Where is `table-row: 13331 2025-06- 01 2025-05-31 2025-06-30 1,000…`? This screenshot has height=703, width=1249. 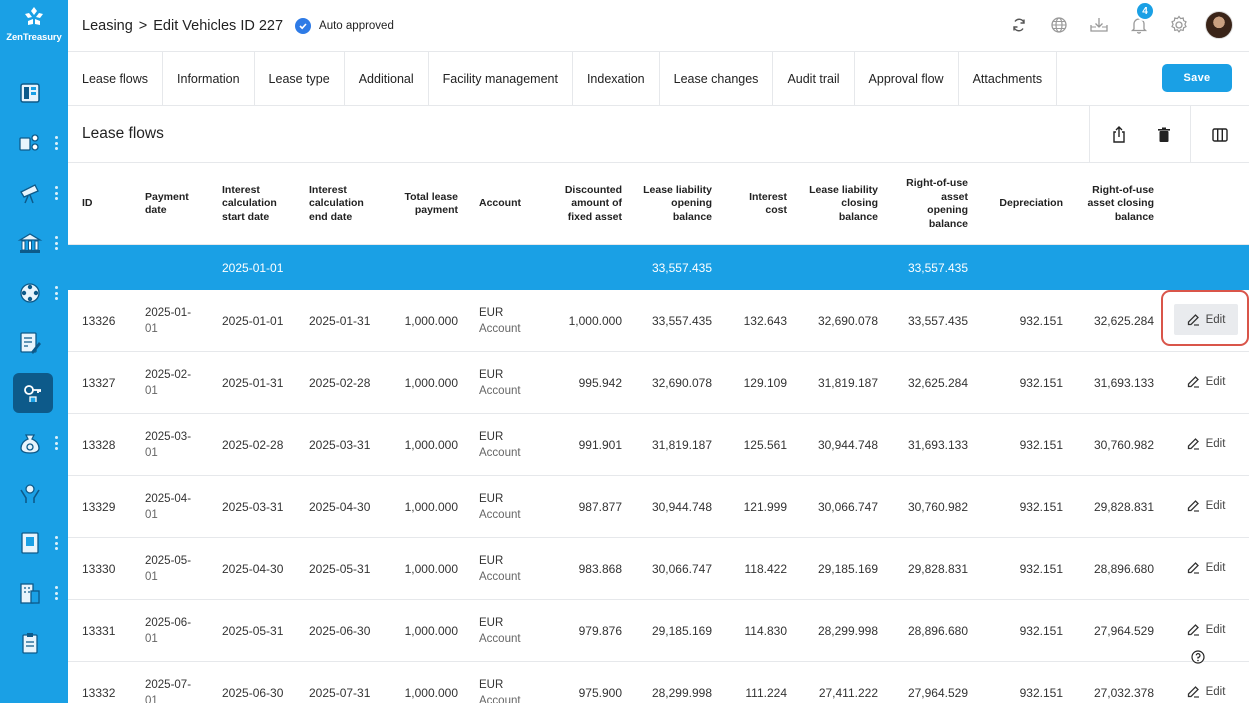 table-row: 13331 2025-06- 01 2025-05-31 2025-06-30 1,000… is located at coordinates (658, 631).